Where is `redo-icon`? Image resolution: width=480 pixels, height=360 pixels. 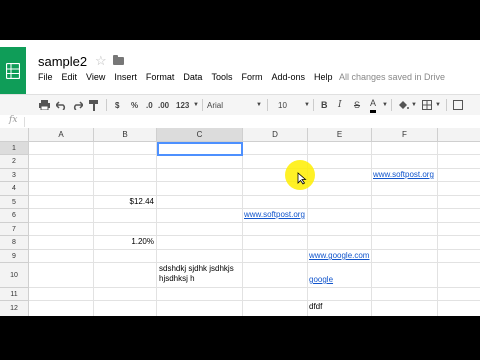
redo-icon is located at coordinates (77, 105).